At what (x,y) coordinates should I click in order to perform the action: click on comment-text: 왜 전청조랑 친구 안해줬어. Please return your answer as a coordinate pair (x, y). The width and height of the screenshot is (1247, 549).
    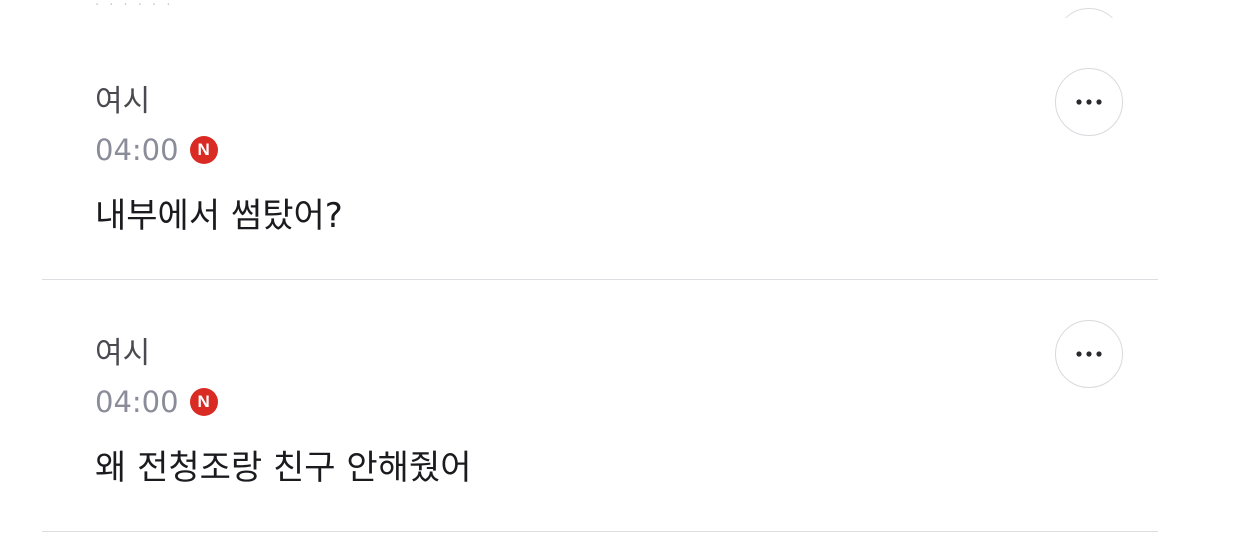
    Looking at the image, I should click on (283, 468).